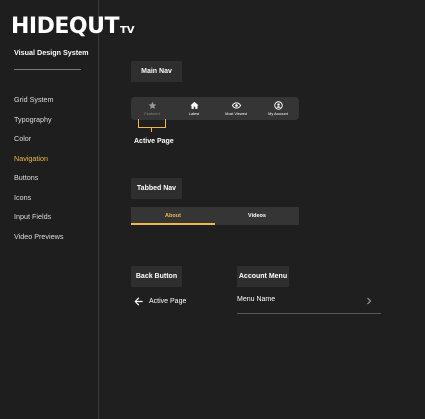 The width and height of the screenshot is (425, 419). Describe the element at coordinates (73, 26) in the screenshot. I see `hideout-tv-logo: HIDEQUTTV` at that location.